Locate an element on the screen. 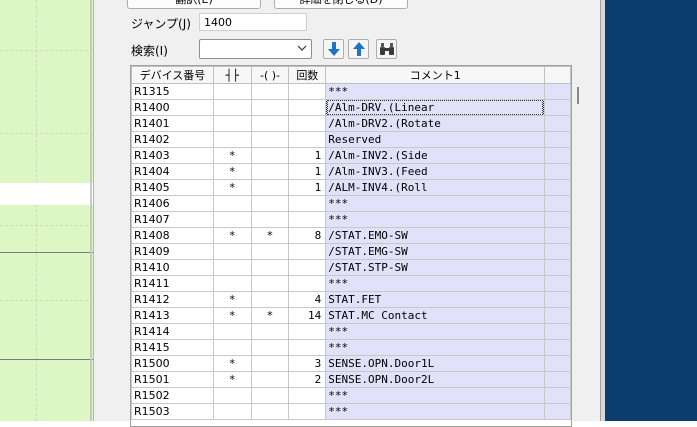 The width and height of the screenshot is (697, 427). cell-device: R1415 is located at coordinates (172, 347).